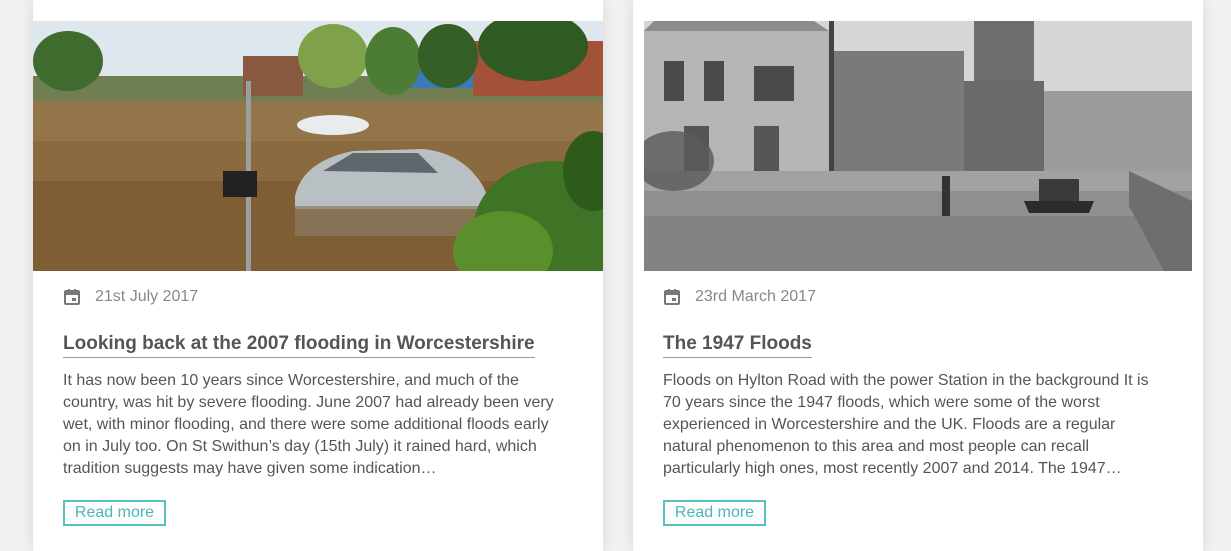 This screenshot has height=551, width=1231. Describe the element at coordinates (737, 345) in the screenshot. I see `post-title-link: The 1947 Floods` at that location.